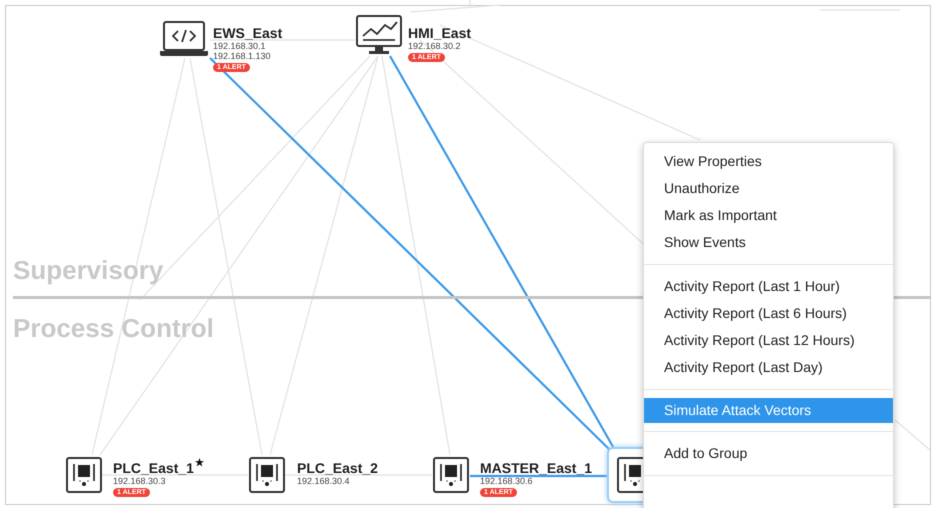 The image size is (937, 508). What do you see at coordinates (434, 46) in the screenshot?
I see `ip-address: 192.168.30.2` at bounding box center [434, 46].